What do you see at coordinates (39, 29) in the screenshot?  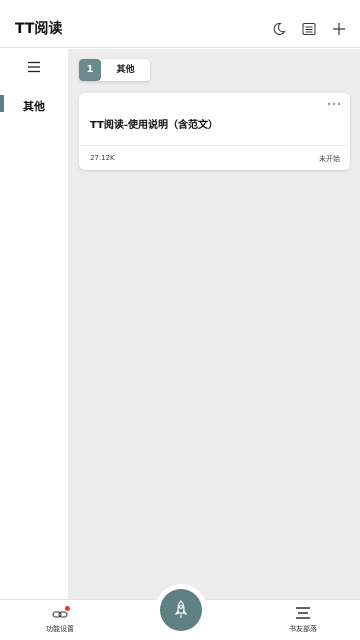 I see `app-title: TT阅读` at bounding box center [39, 29].